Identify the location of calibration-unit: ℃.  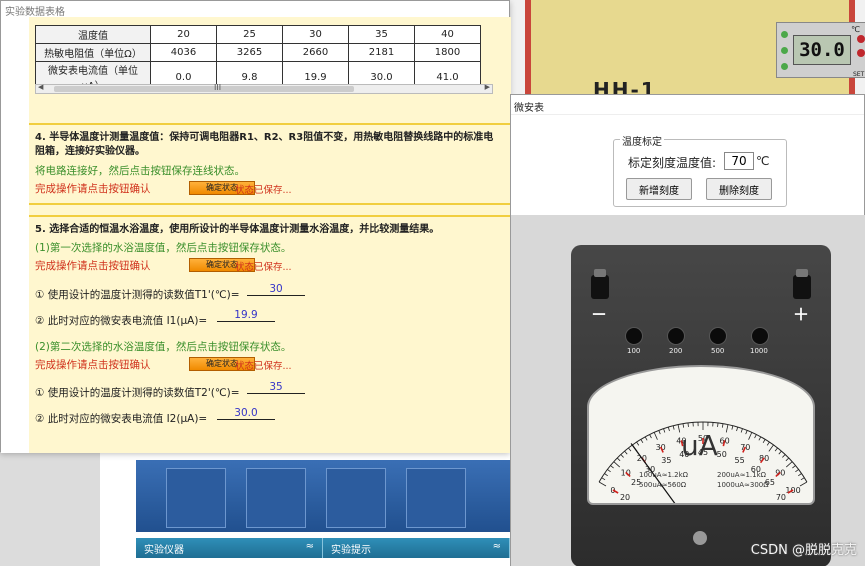
(763, 161).